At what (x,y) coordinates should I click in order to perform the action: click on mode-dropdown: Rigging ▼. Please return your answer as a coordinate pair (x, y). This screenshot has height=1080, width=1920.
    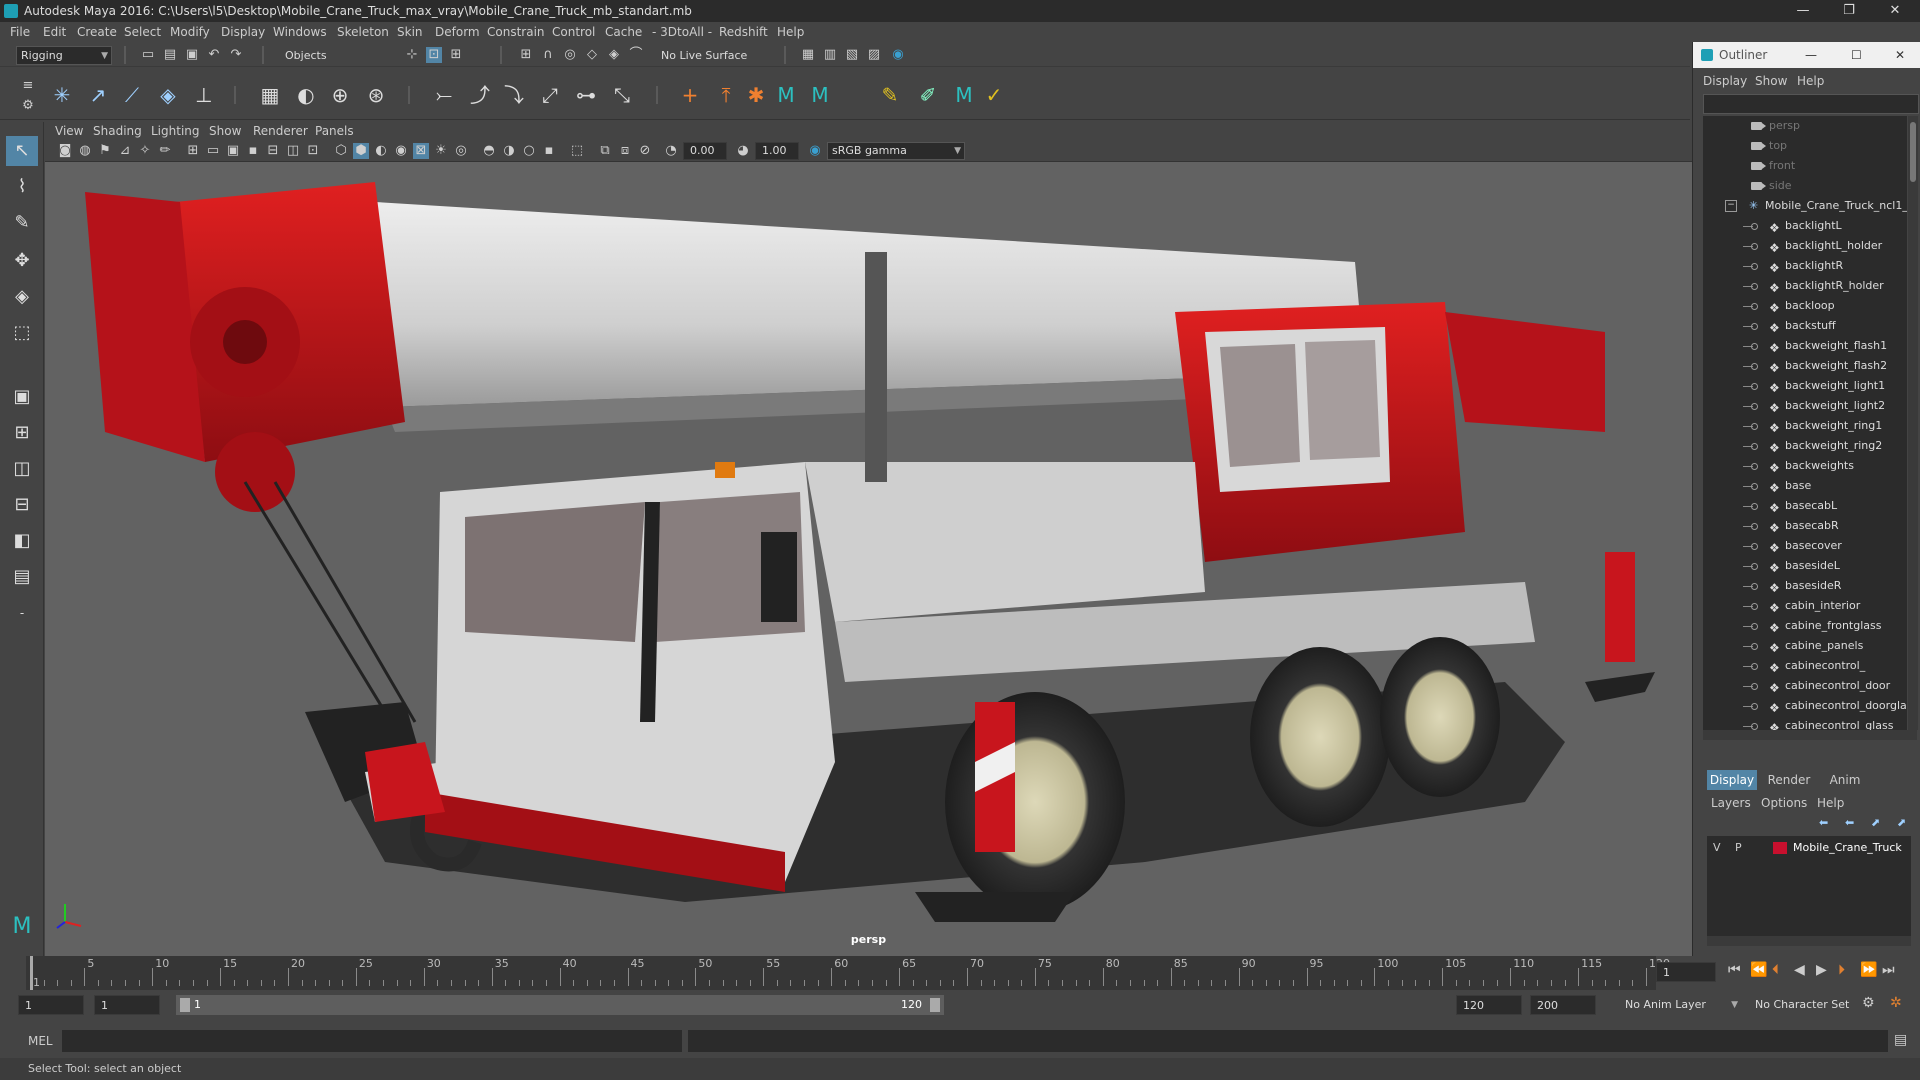
    Looking at the image, I should click on (64, 55).